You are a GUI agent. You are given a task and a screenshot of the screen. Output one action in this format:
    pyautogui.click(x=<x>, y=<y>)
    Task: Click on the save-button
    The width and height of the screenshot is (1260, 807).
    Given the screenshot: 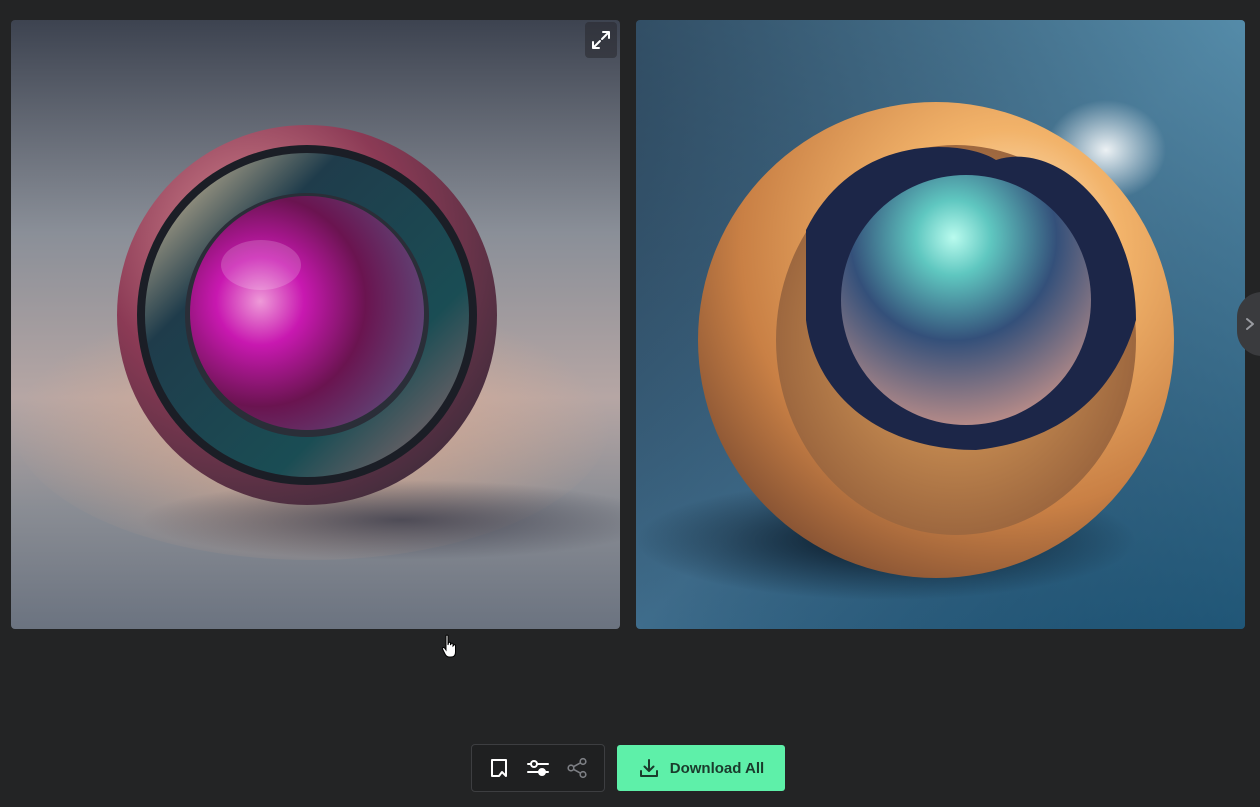 What is the action you would take?
    pyautogui.click(x=499, y=768)
    